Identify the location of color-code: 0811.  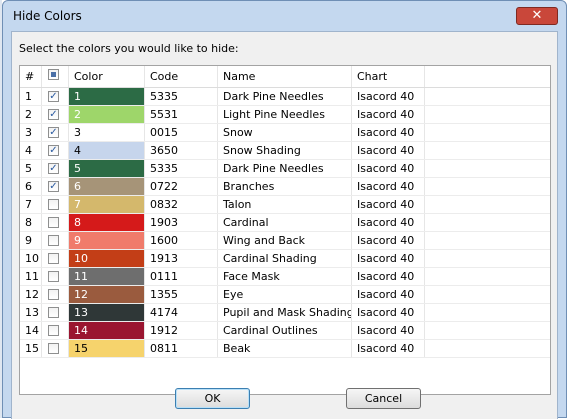
(181, 348).